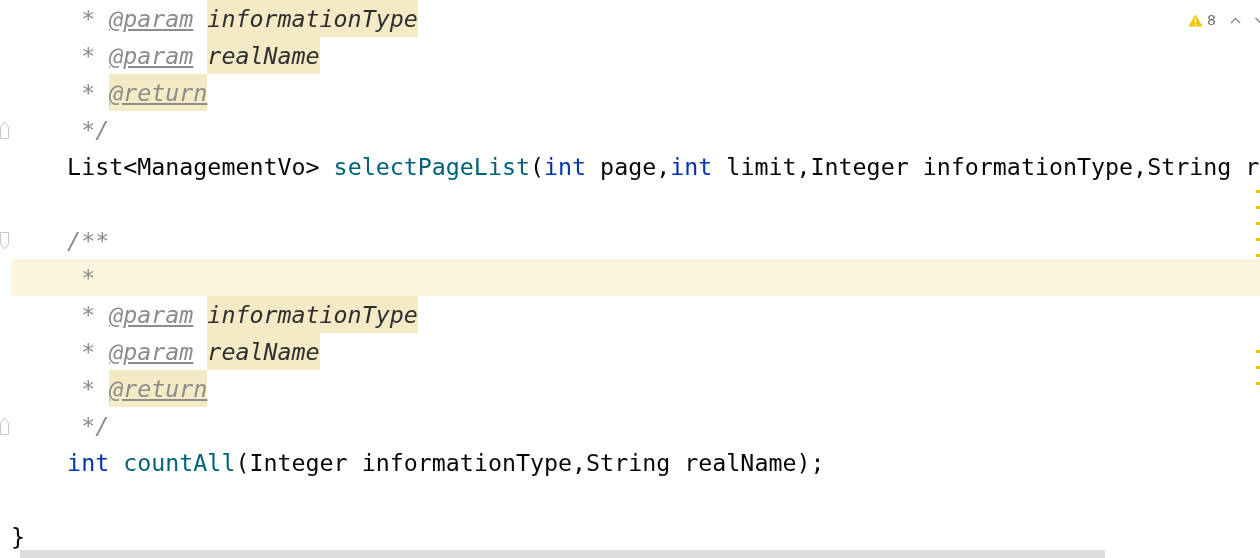  What do you see at coordinates (562, 554) in the screenshot?
I see `horizontal-scrollbar` at bounding box center [562, 554].